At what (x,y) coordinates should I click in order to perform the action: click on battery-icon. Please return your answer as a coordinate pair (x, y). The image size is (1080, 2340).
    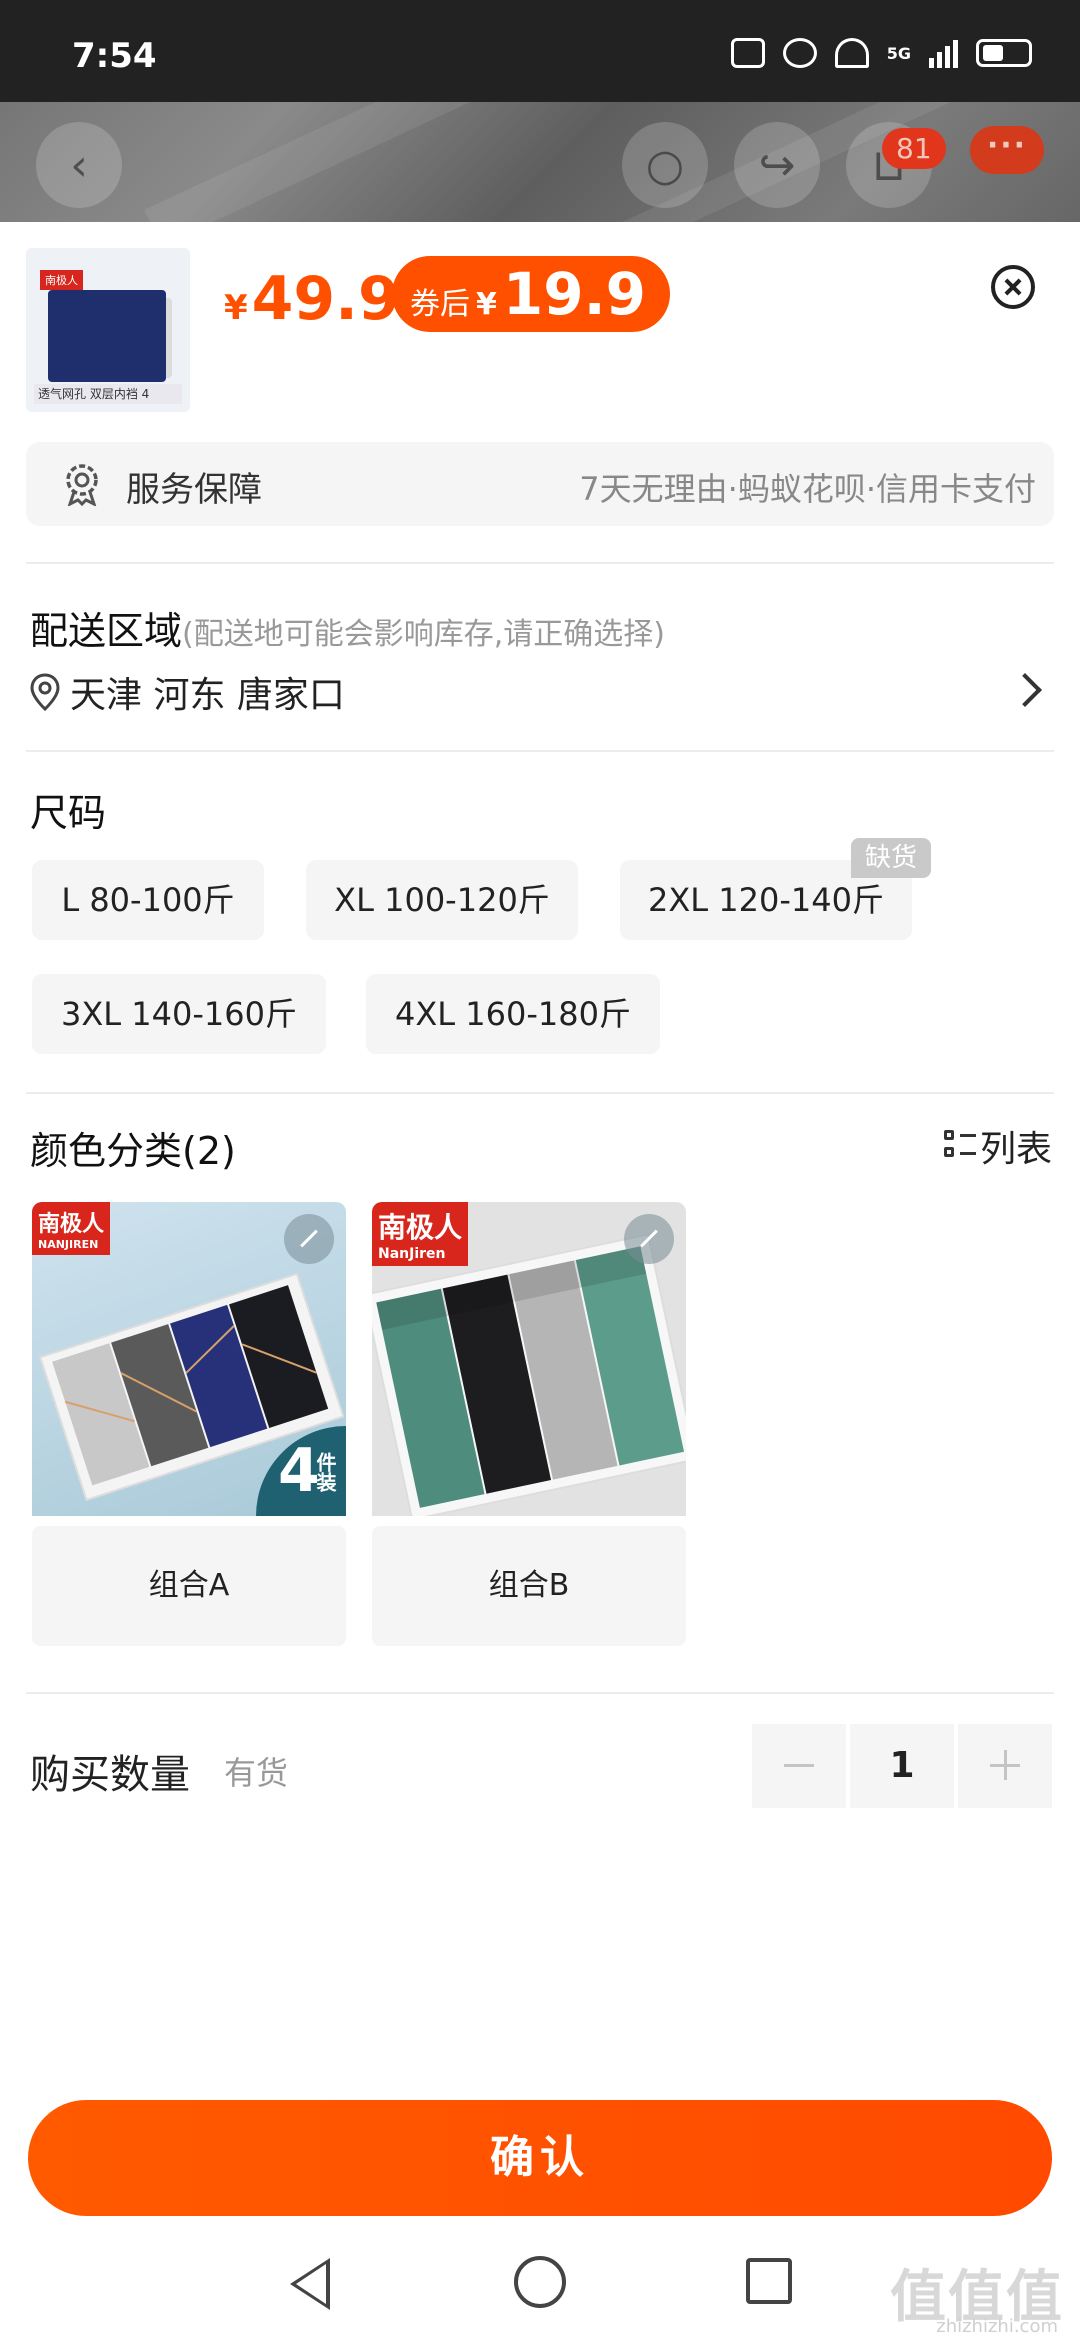
    Looking at the image, I should click on (1004, 53).